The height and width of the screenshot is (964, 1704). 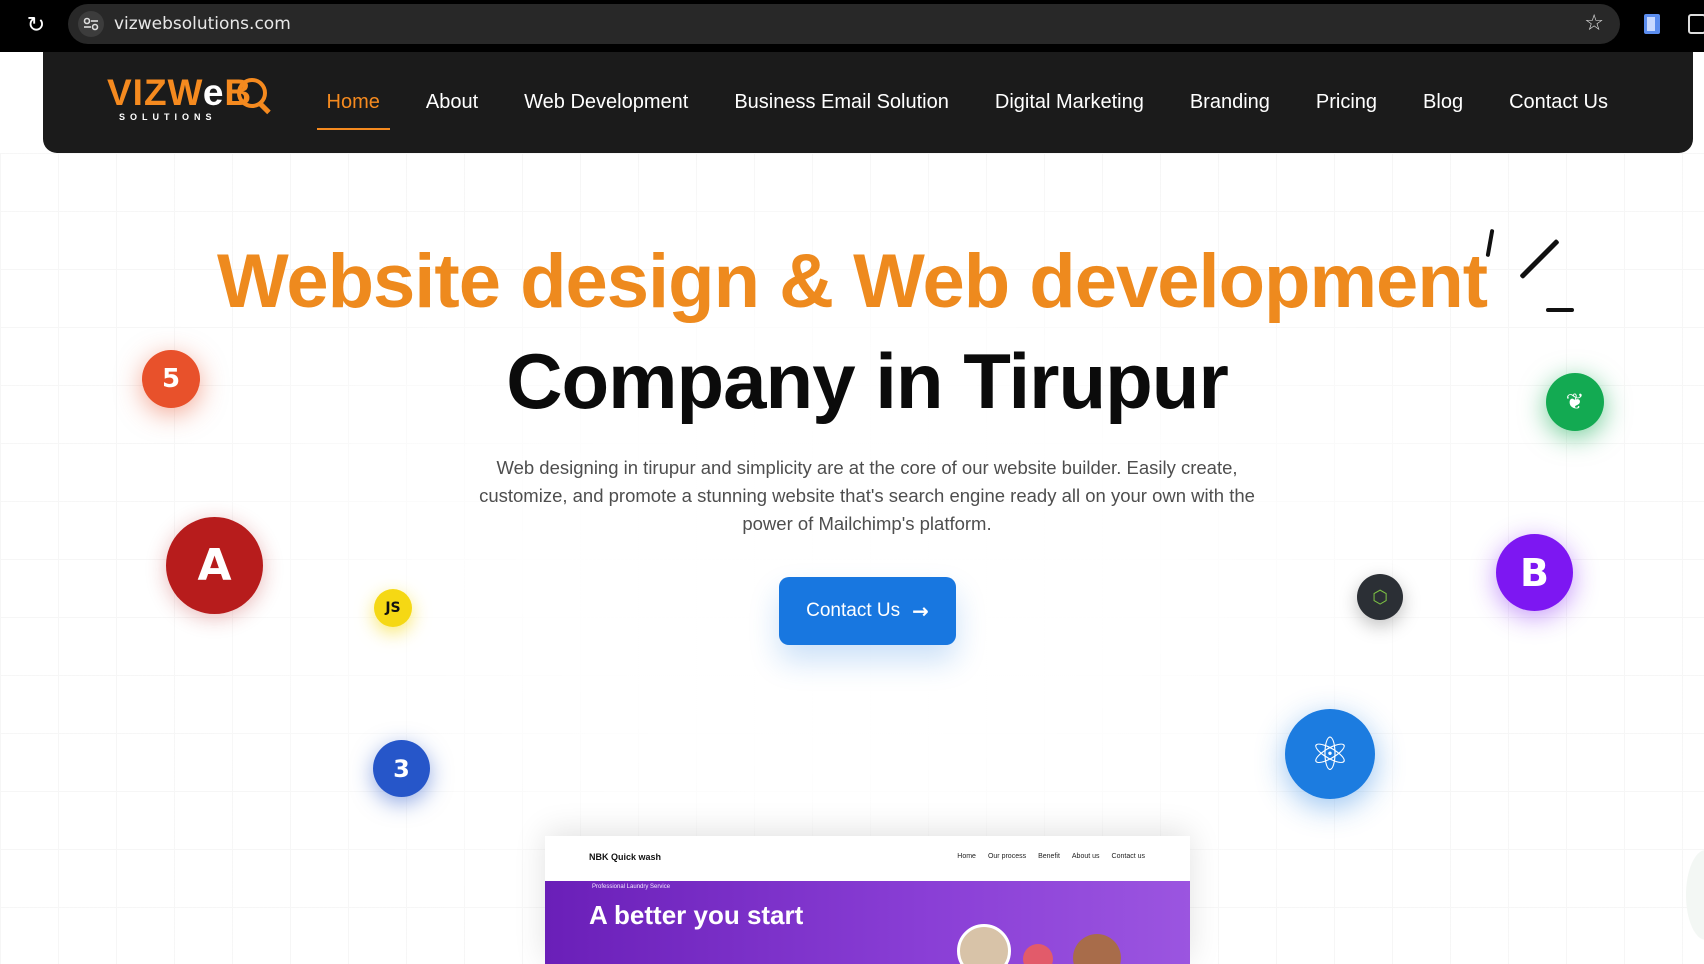 I want to click on arrow-right-icon: →, so click(x=920, y=611).